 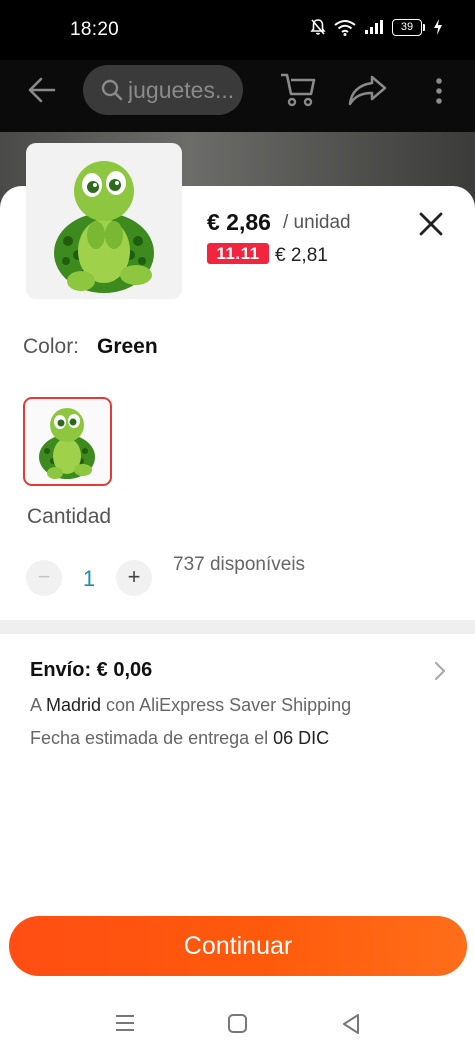 I want to click on battery-icon: 39, so click(x=408, y=27).